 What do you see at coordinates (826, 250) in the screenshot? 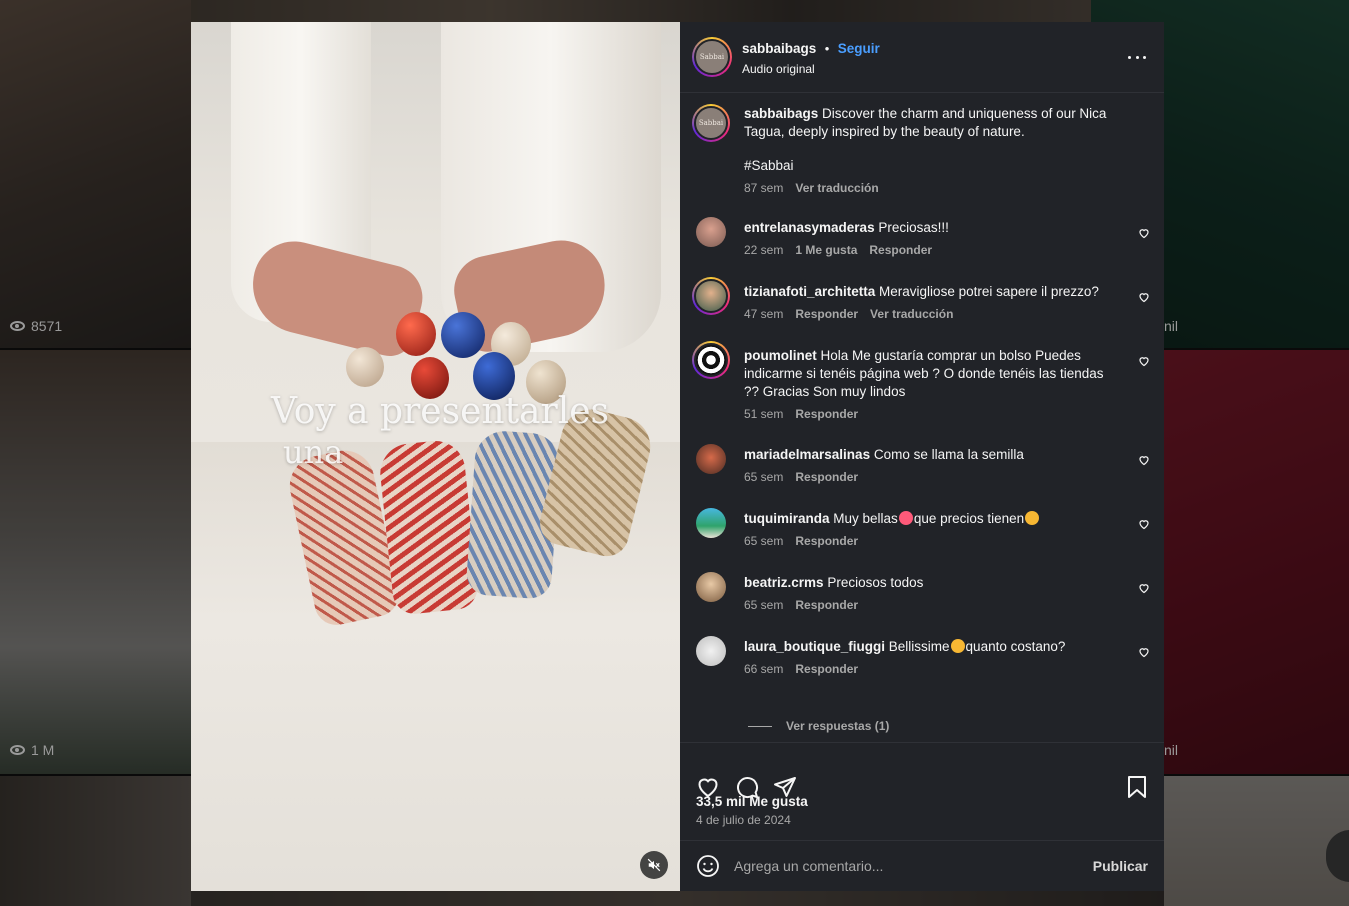
I see `comment-likes-count: 1 Me gusta` at bounding box center [826, 250].